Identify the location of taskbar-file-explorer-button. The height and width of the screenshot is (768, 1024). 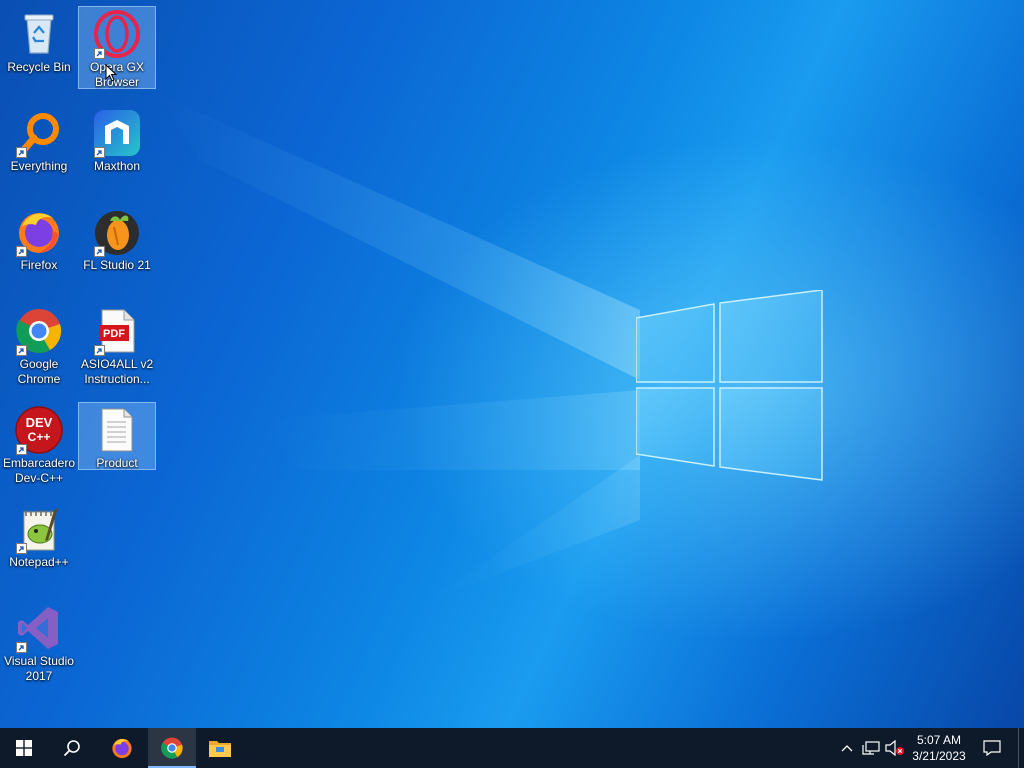
(220, 748).